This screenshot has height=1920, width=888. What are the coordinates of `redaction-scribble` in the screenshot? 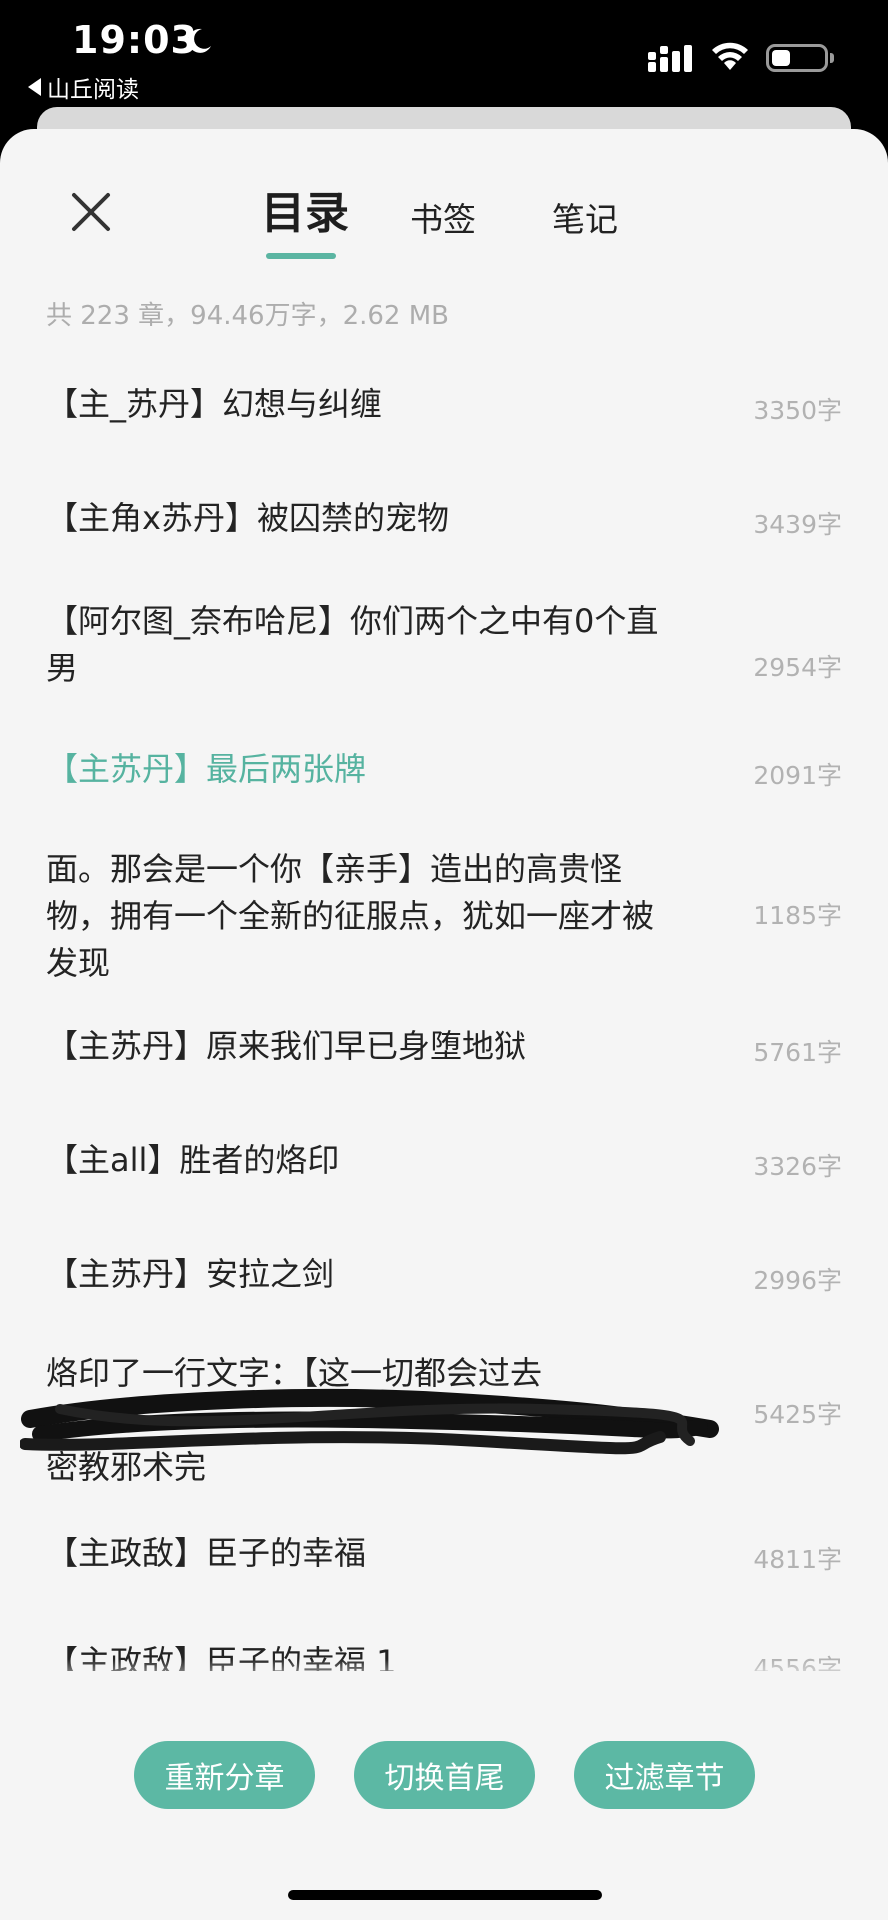 It's located at (369, 1422).